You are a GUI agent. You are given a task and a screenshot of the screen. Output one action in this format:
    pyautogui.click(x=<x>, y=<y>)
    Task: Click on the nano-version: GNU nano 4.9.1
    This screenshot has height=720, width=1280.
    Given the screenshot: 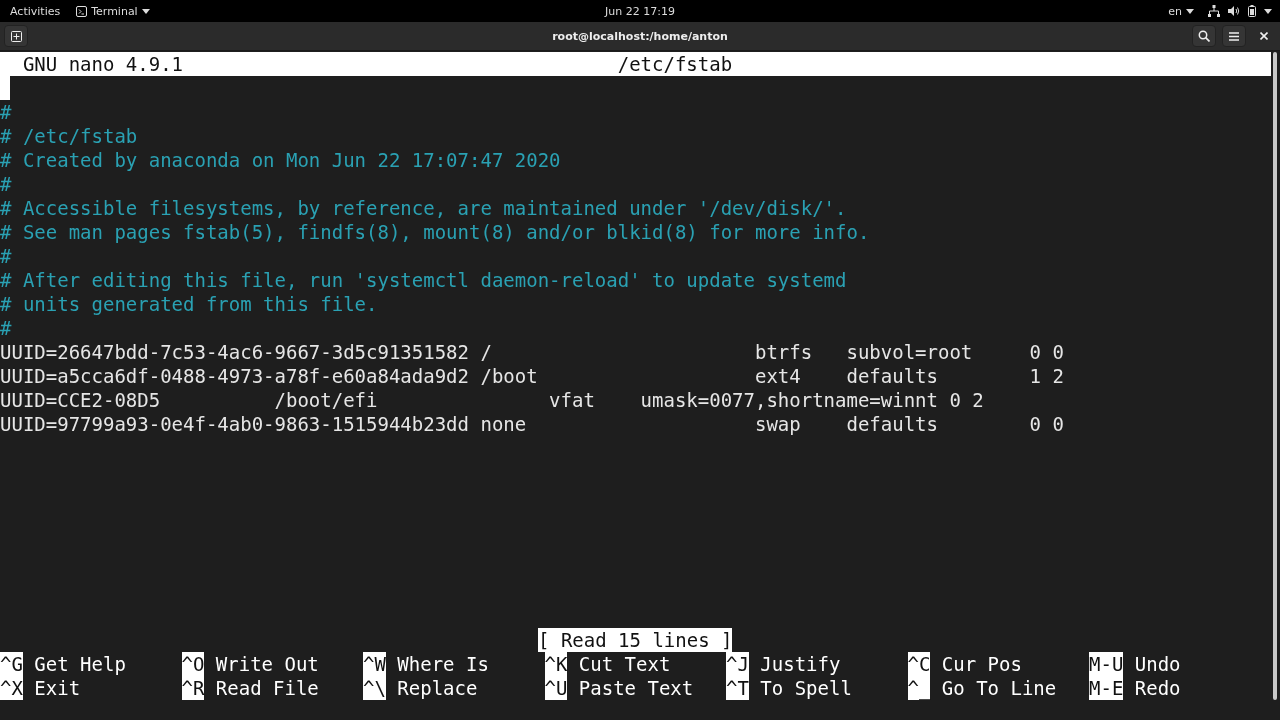 What is the action you would take?
    pyautogui.click(x=103, y=64)
    